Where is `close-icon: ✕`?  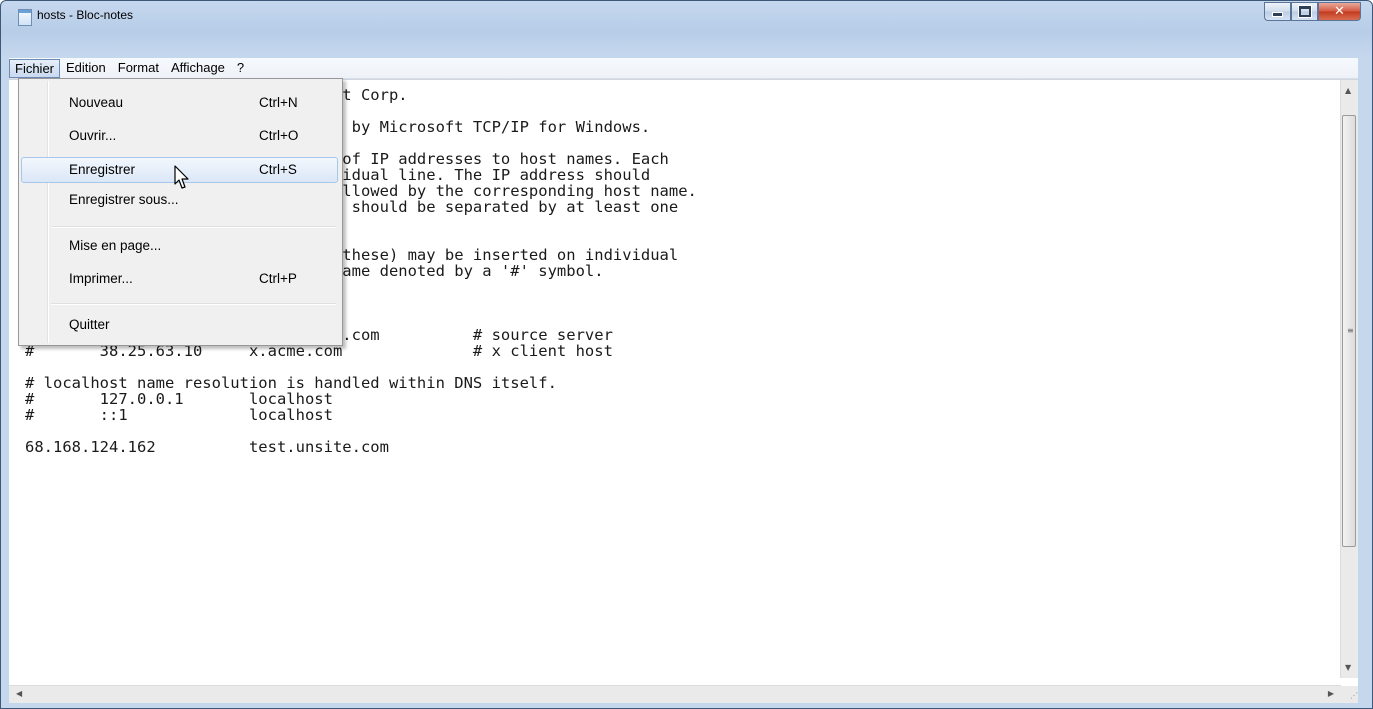 close-icon: ✕ is located at coordinates (1339, 11).